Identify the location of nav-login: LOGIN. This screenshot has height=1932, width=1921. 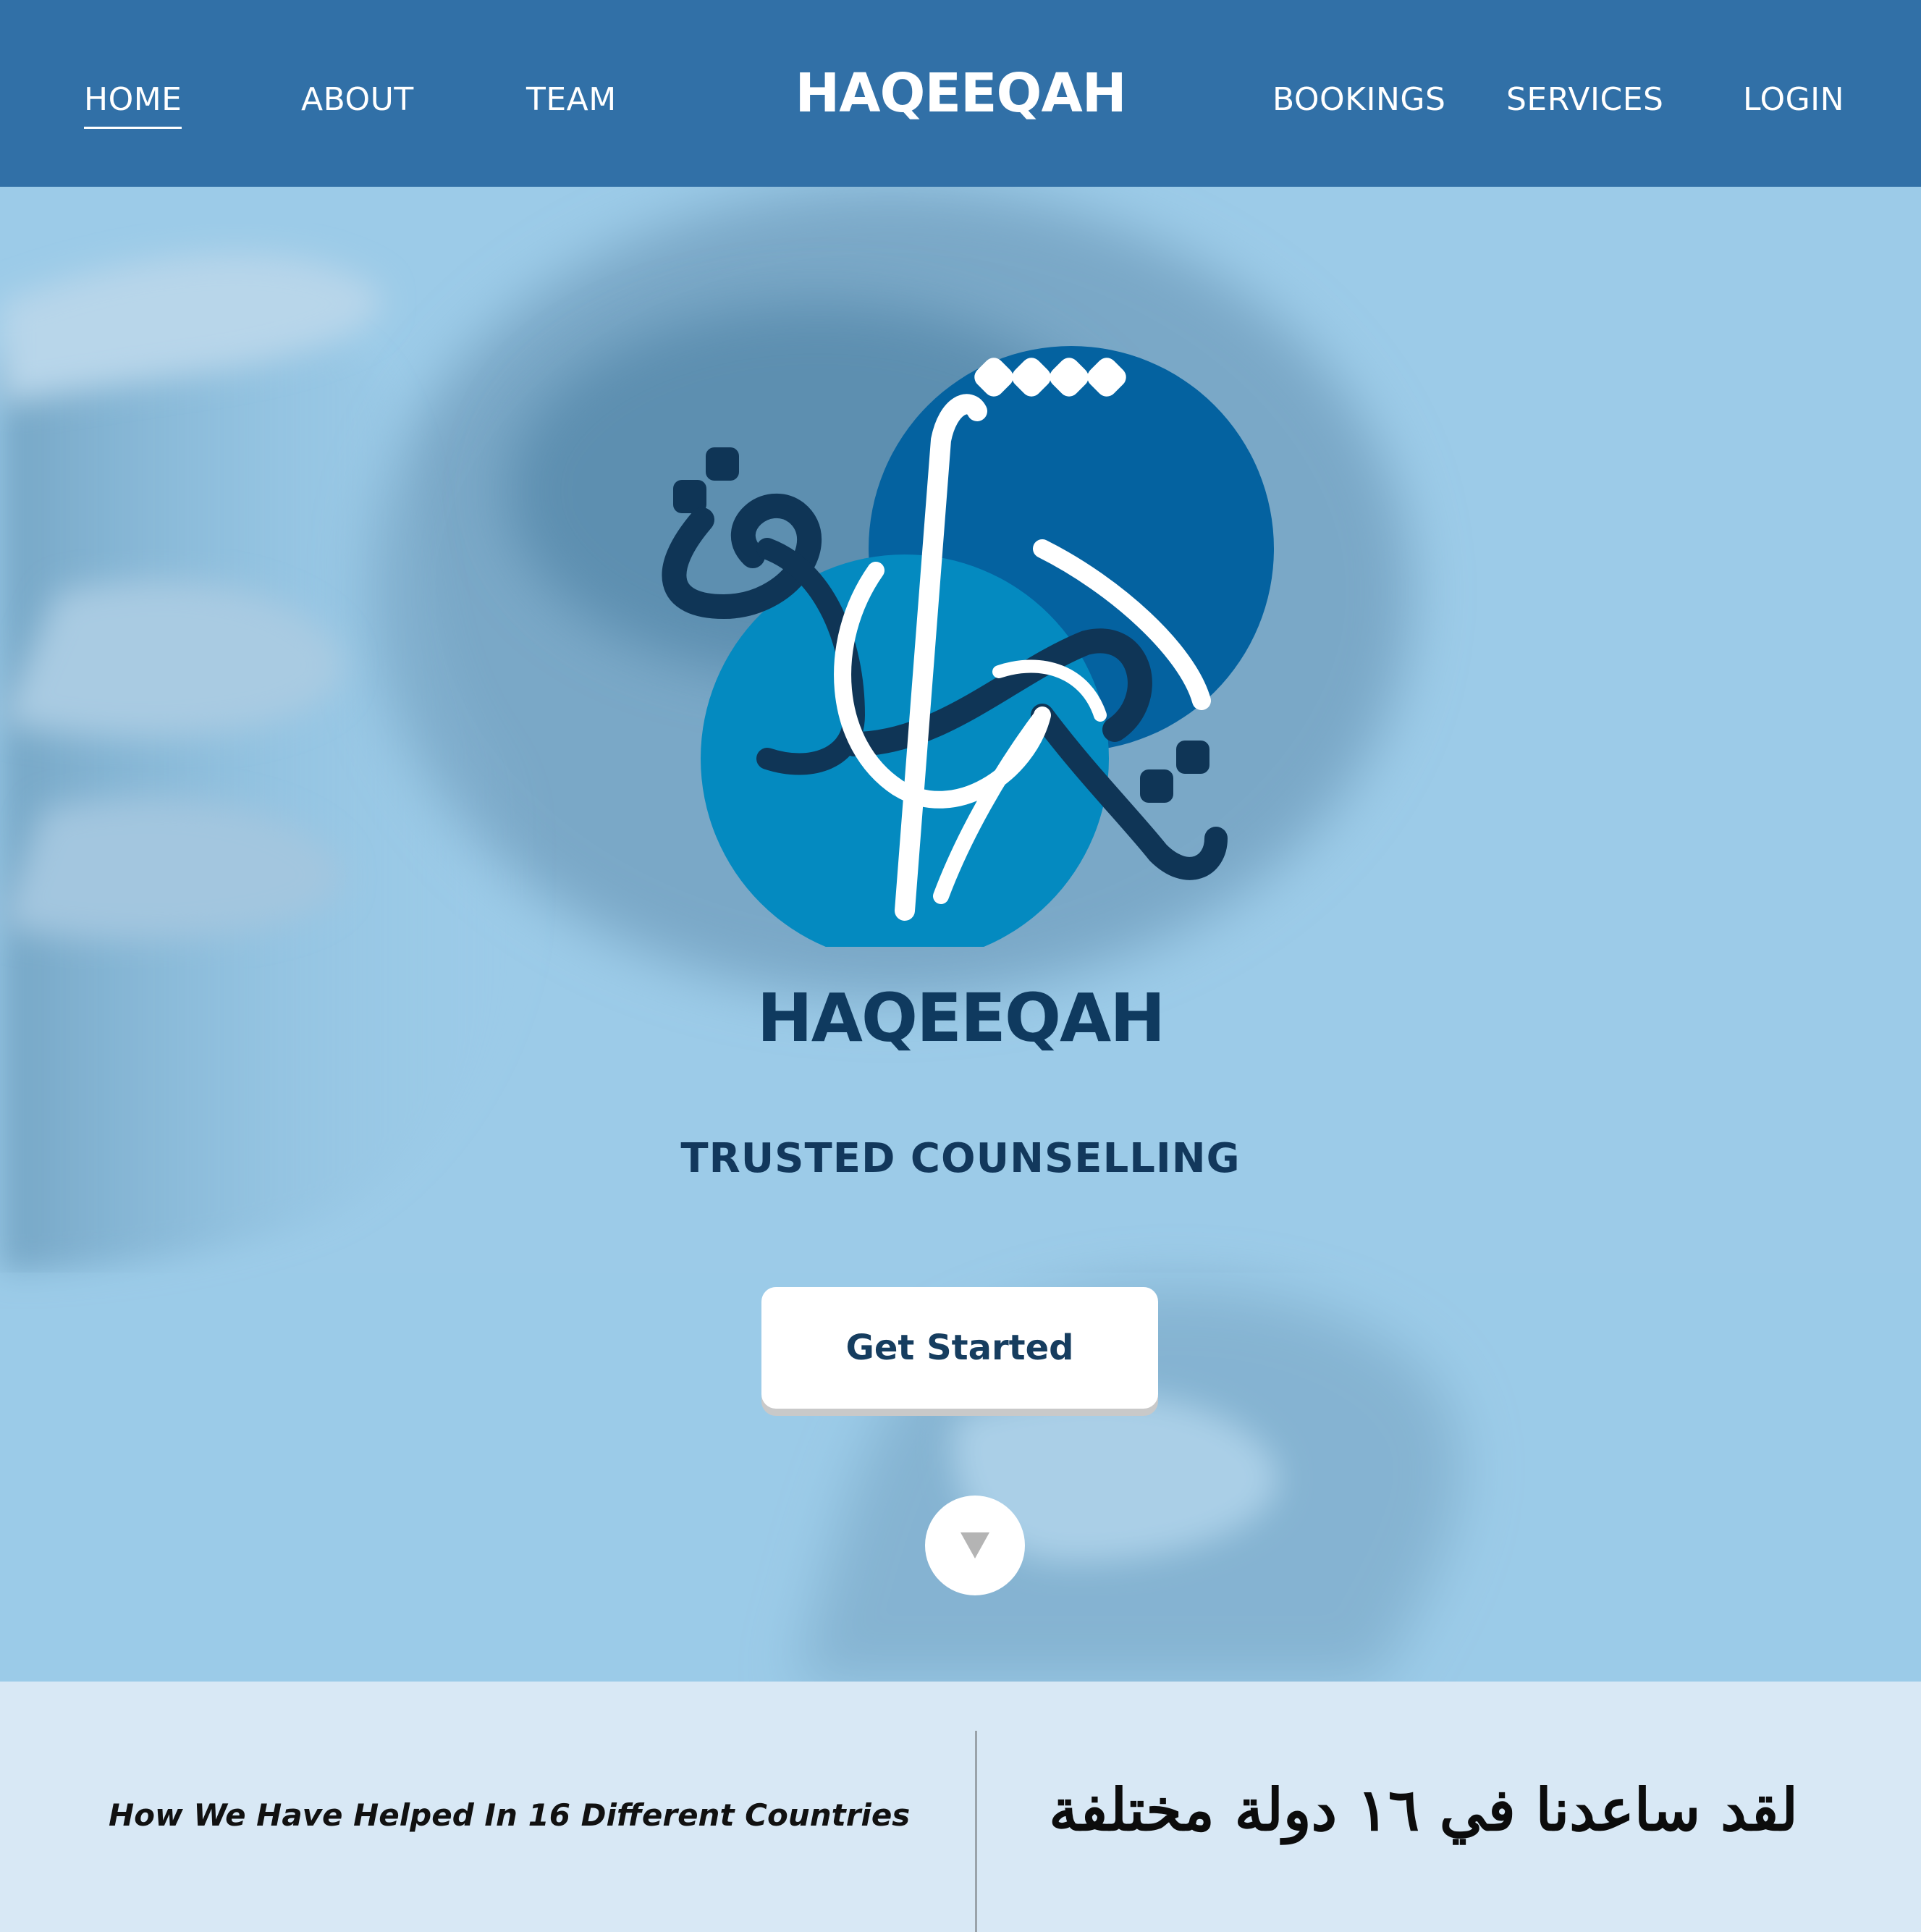
(1793, 100).